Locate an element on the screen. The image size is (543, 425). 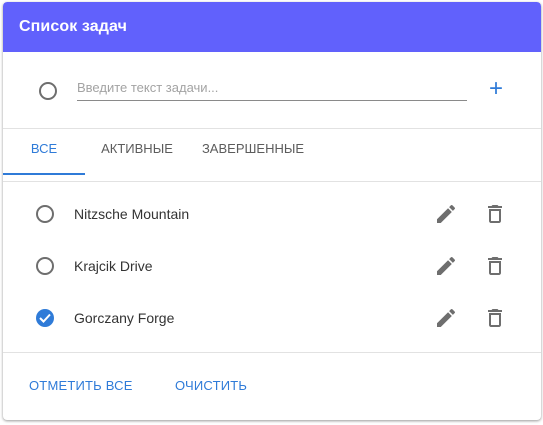
task-item: Nitzsche Mountain is located at coordinates (272, 208).